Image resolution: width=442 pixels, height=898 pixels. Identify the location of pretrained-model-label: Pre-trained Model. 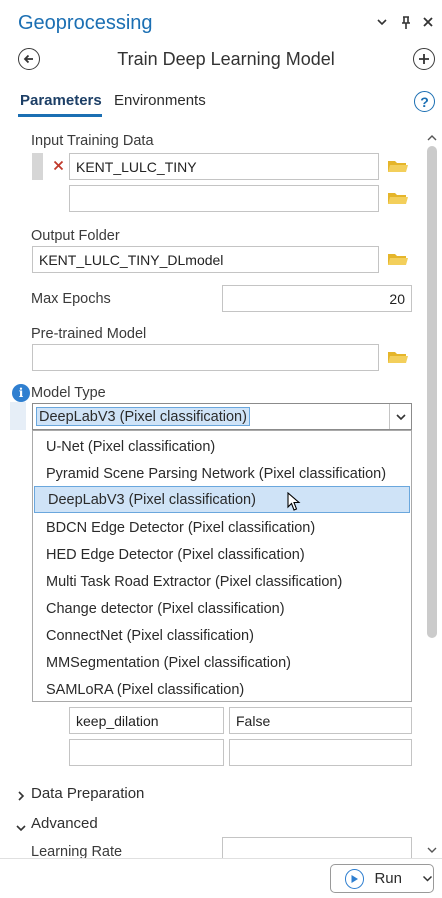
(89, 334).